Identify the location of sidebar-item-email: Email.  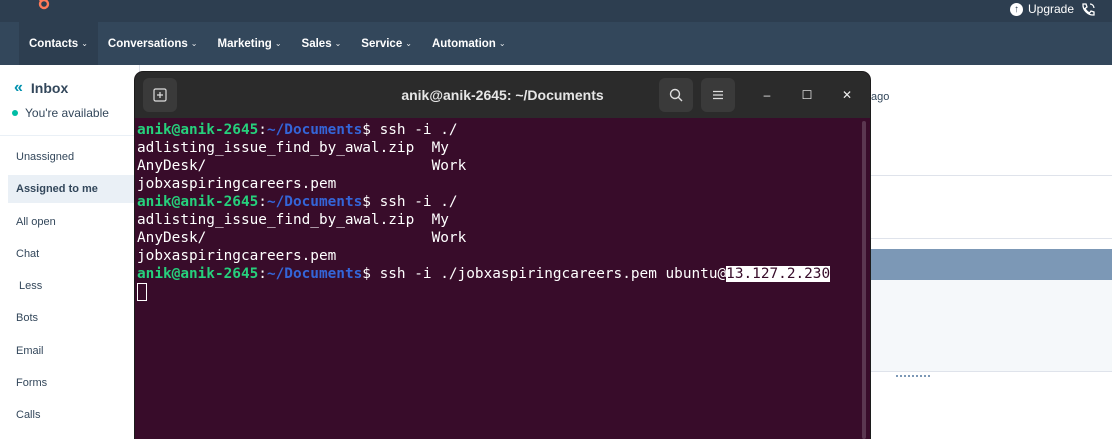
(30, 351).